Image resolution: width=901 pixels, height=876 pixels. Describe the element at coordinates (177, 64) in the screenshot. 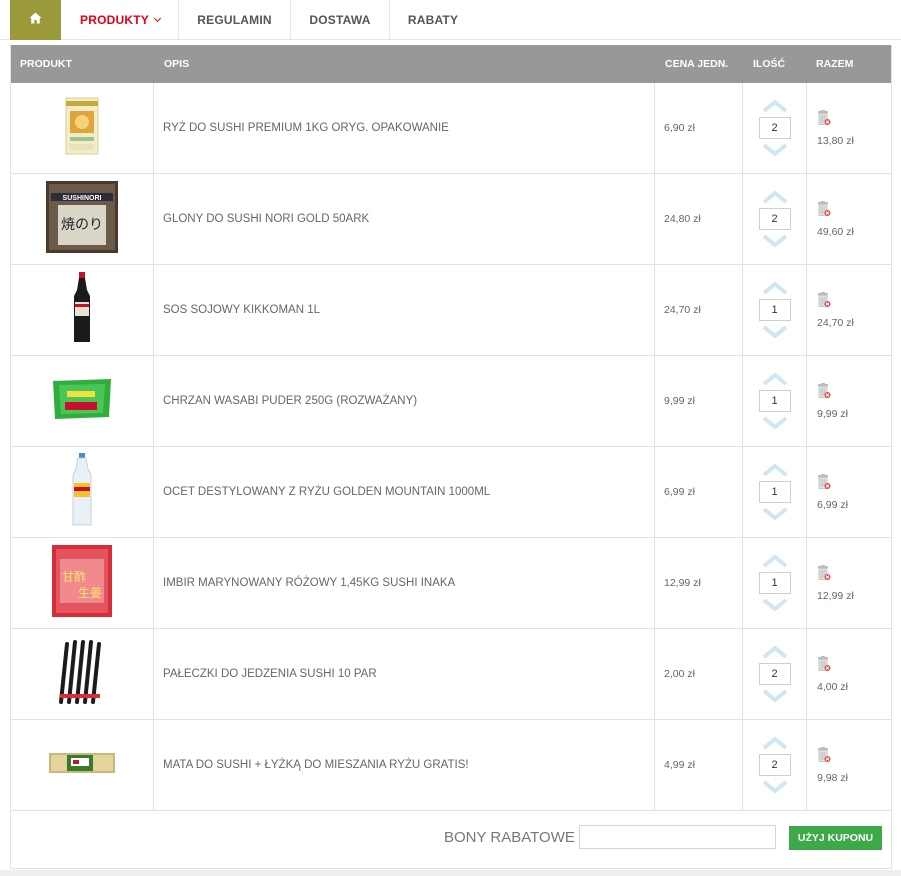

I see `header-description: OPIS` at that location.